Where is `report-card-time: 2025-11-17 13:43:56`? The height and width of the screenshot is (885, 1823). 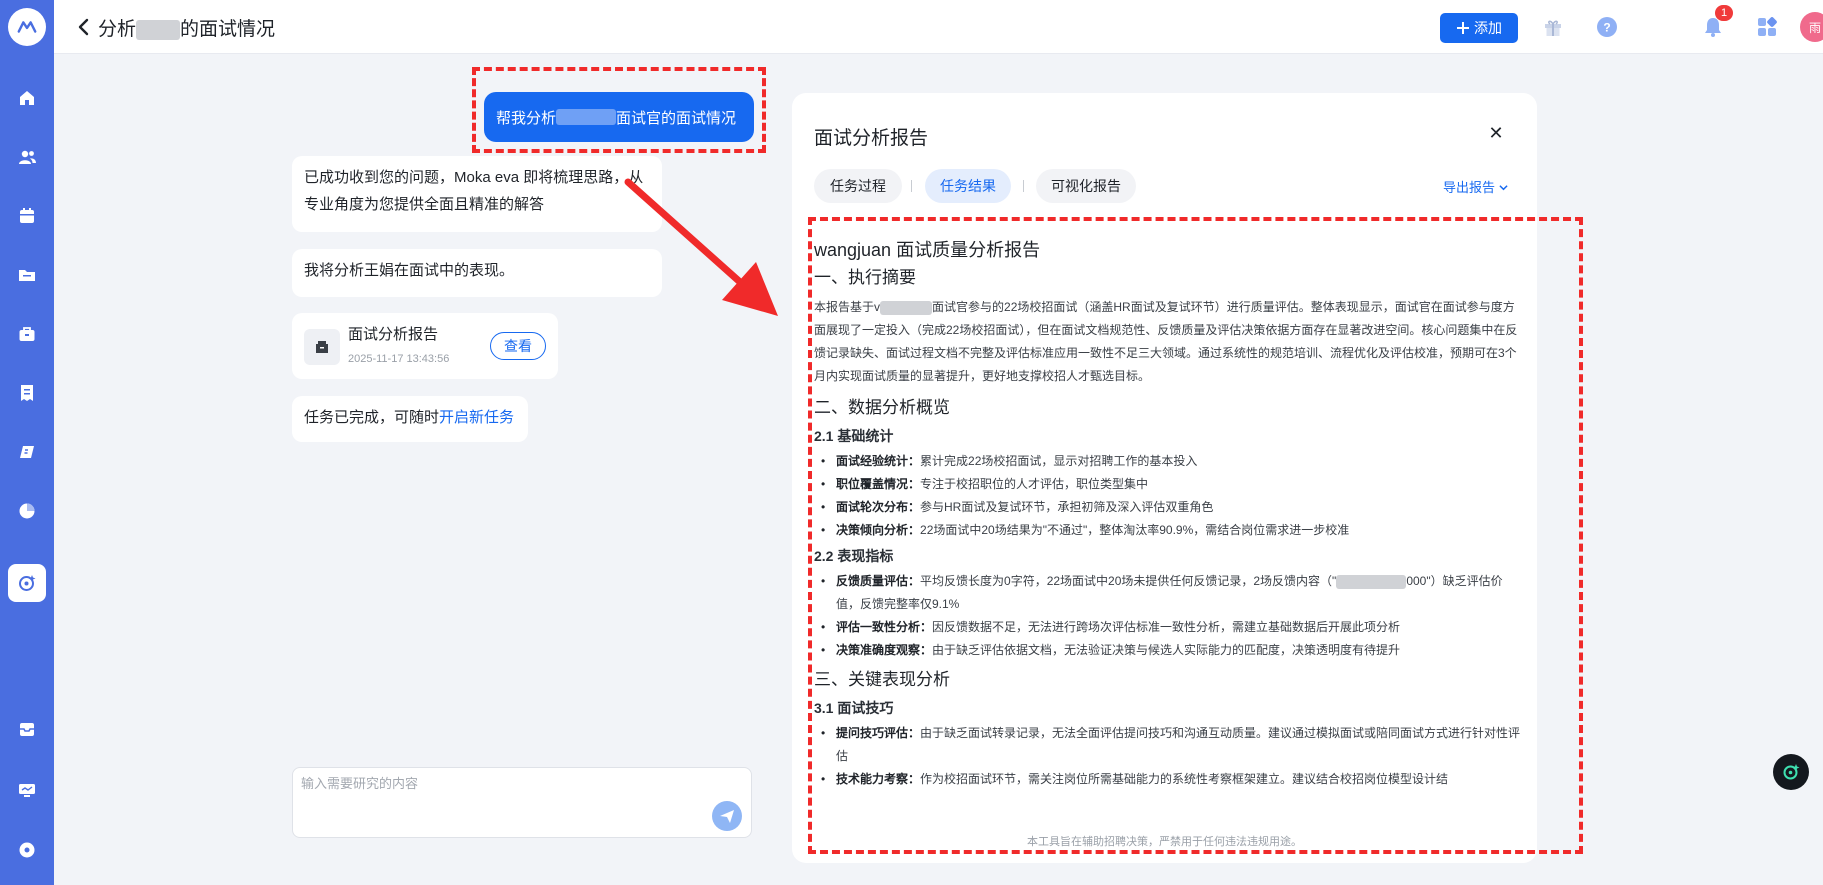
report-card-time: 2025-11-17 13:43:56 is located at coordinates (399, 359).